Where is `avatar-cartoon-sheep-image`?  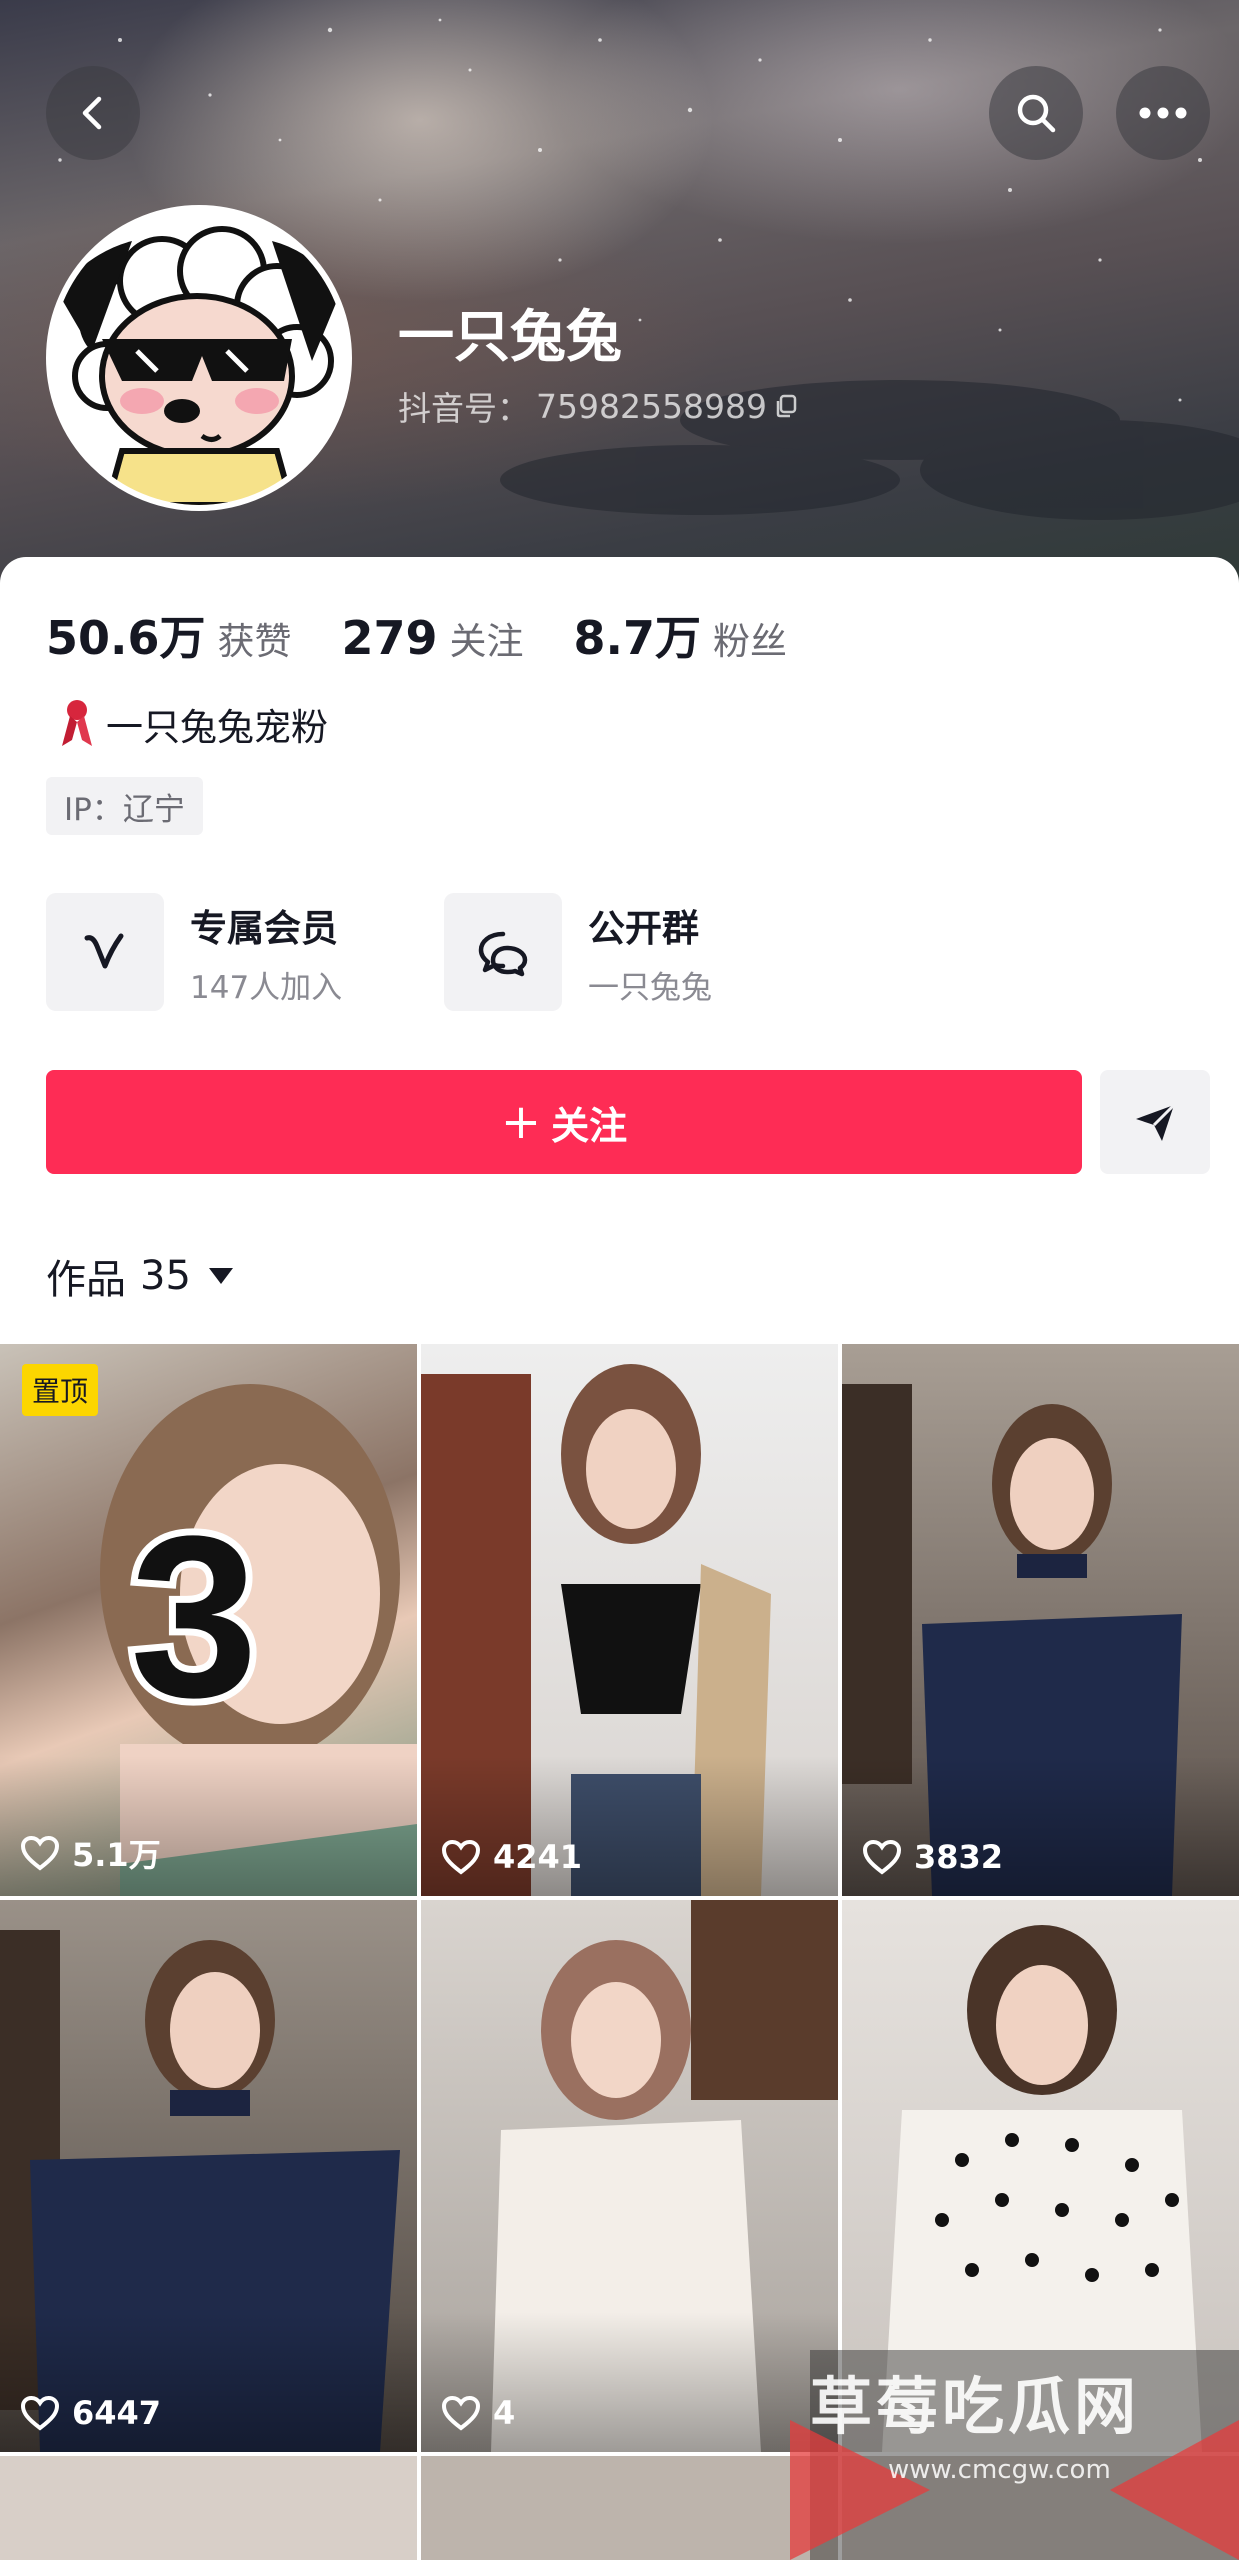 avatar-cartoon-sheep-image is located at coordinates (199, 358).